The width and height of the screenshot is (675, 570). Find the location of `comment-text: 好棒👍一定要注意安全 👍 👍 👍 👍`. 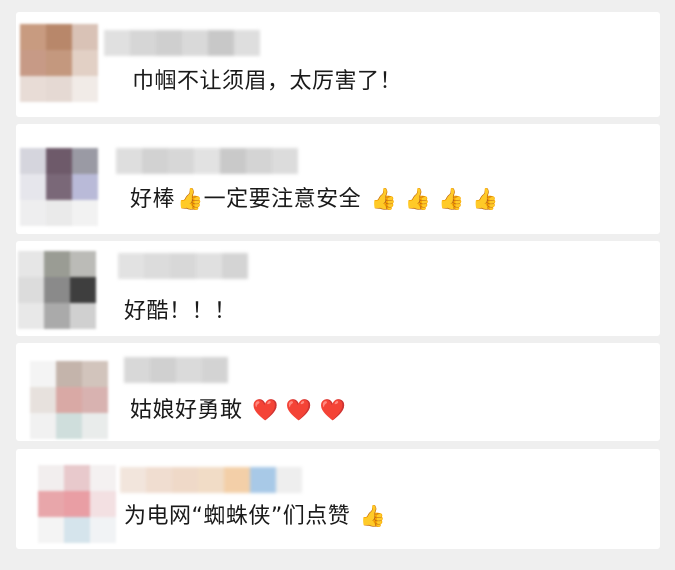

comment-text: 好棒👍一定要注意安全 👍 👍 👍 👍 is located at coordinates (314, 199).